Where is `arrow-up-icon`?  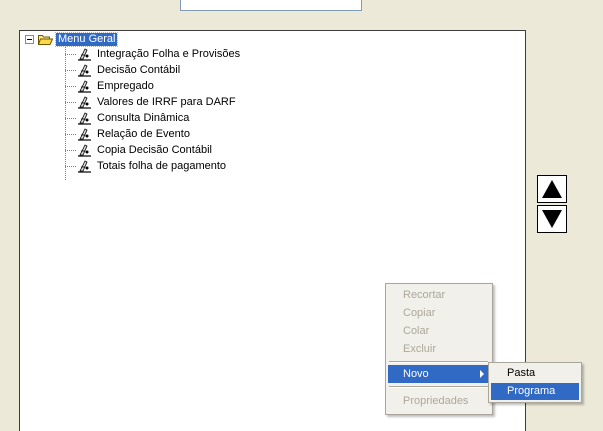 arrow-up-icon is located at coordinates (552, 189).